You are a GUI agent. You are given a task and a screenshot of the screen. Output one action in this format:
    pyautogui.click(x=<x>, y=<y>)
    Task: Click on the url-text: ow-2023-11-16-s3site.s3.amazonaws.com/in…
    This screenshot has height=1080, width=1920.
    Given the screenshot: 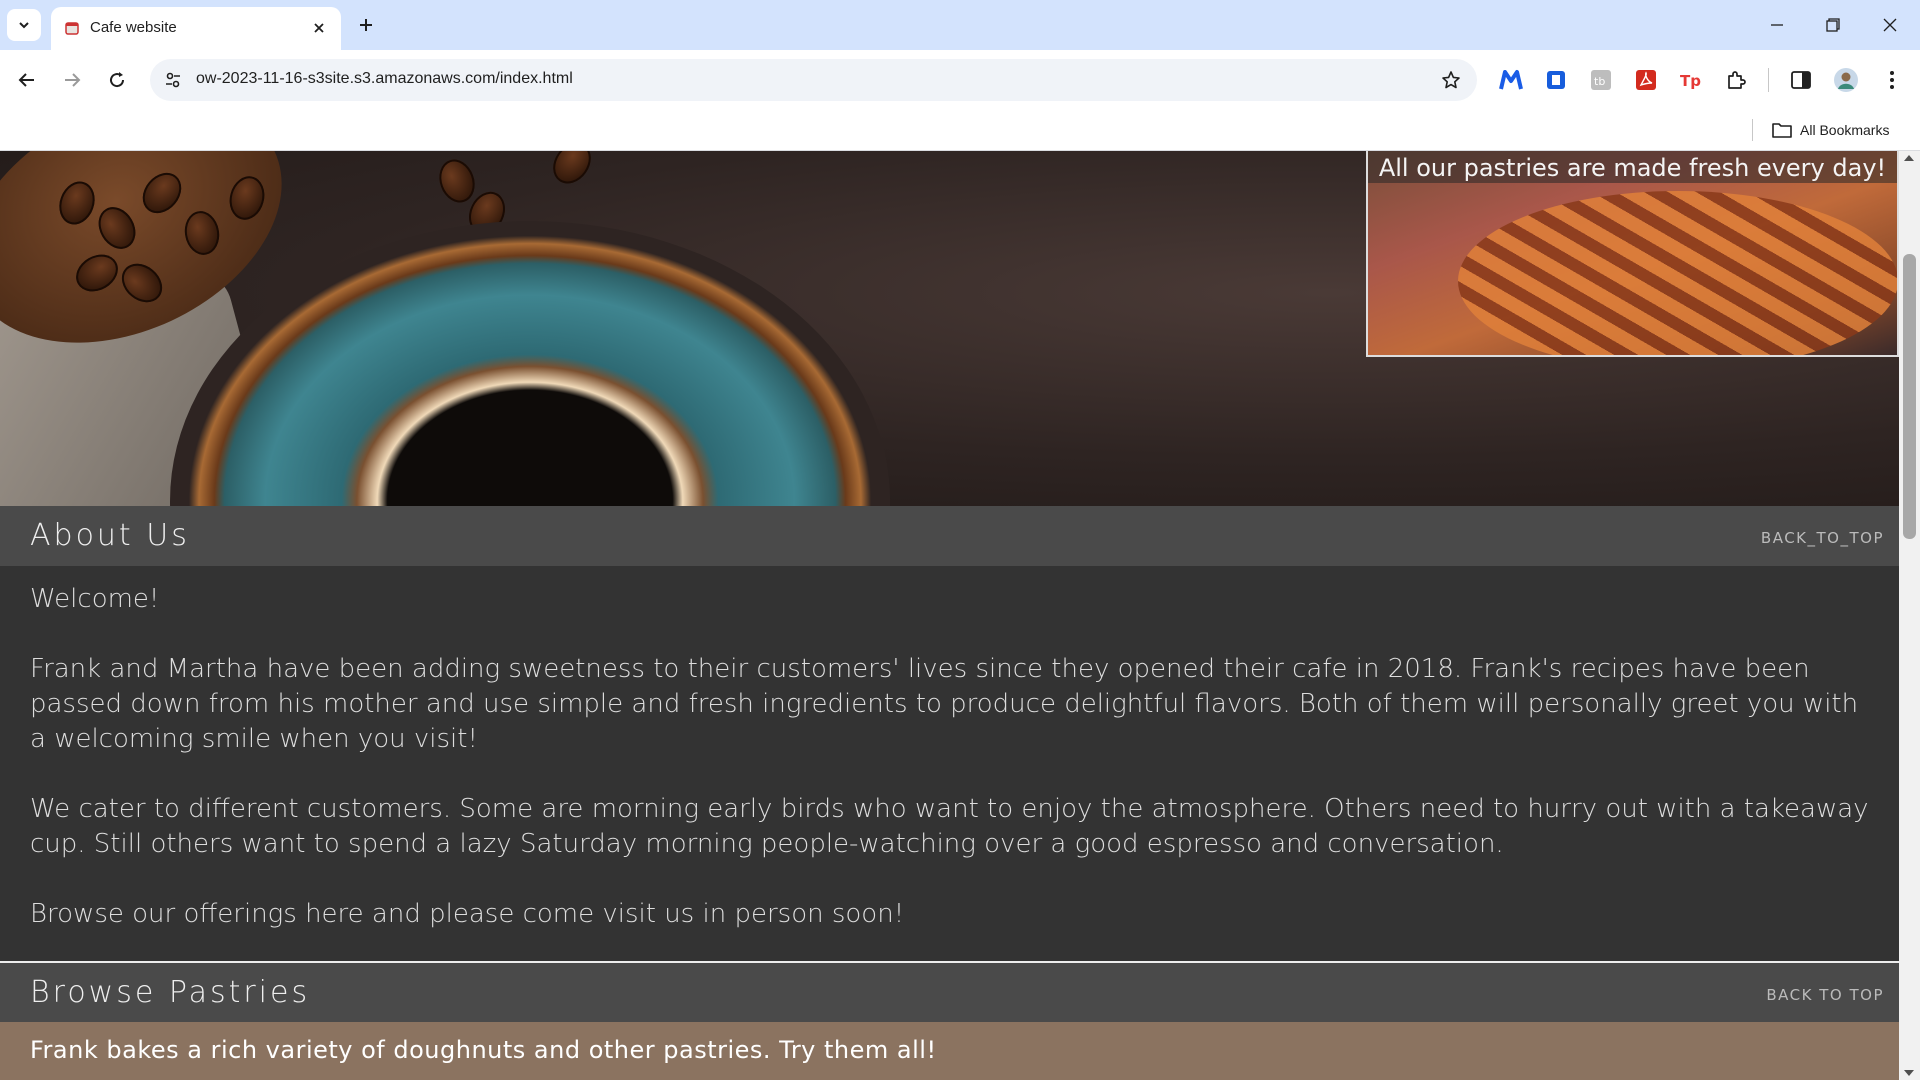 What is the action you would take?
    pyautogui.click(x=384, y=79)
    